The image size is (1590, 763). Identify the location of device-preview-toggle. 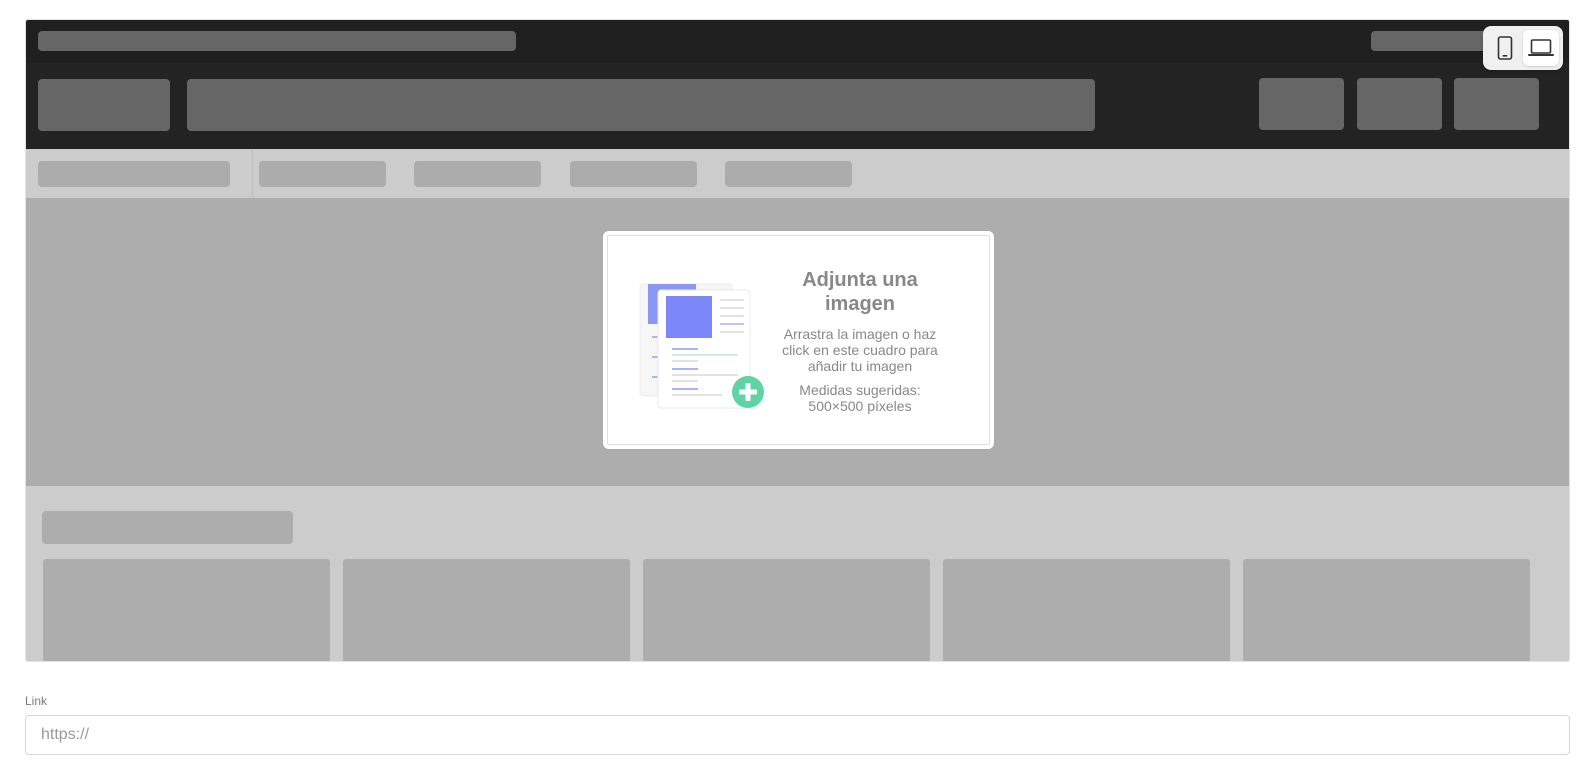
(1523, 48).